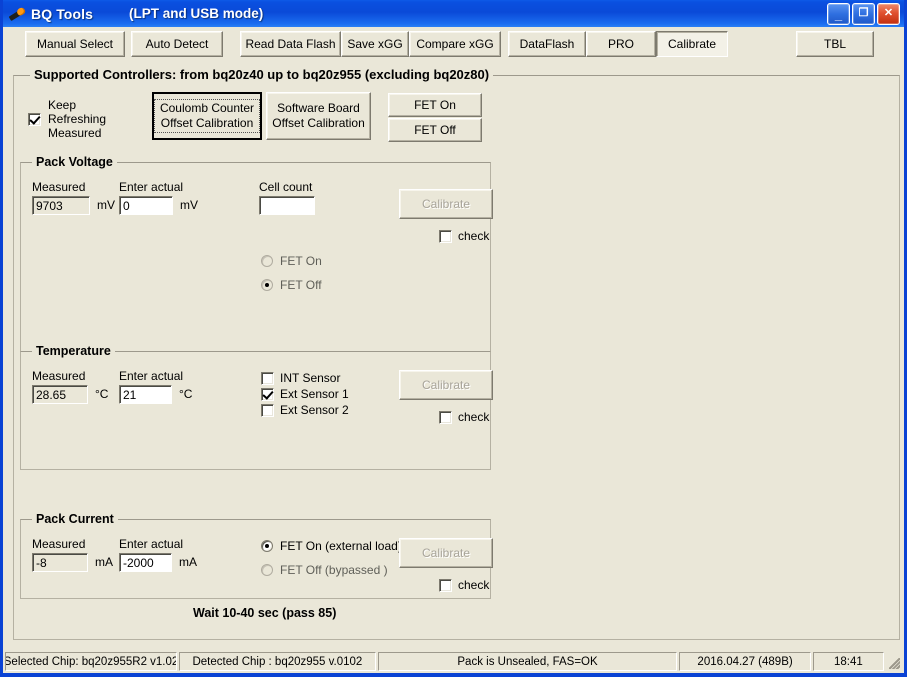 The width and height of the screenshot is (907, 677). What do you see at coordinates (60, 562) in the screenshot?
I see `pack-current-measured-field` at bounding box center [60, 562].